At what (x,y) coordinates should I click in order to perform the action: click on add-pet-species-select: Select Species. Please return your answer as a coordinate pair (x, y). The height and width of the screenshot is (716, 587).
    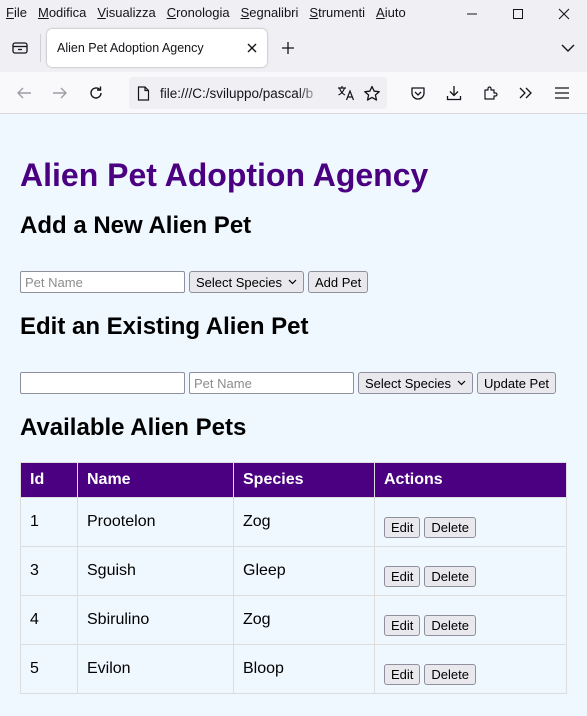
    Looking at the image, I should click on (246, 282).